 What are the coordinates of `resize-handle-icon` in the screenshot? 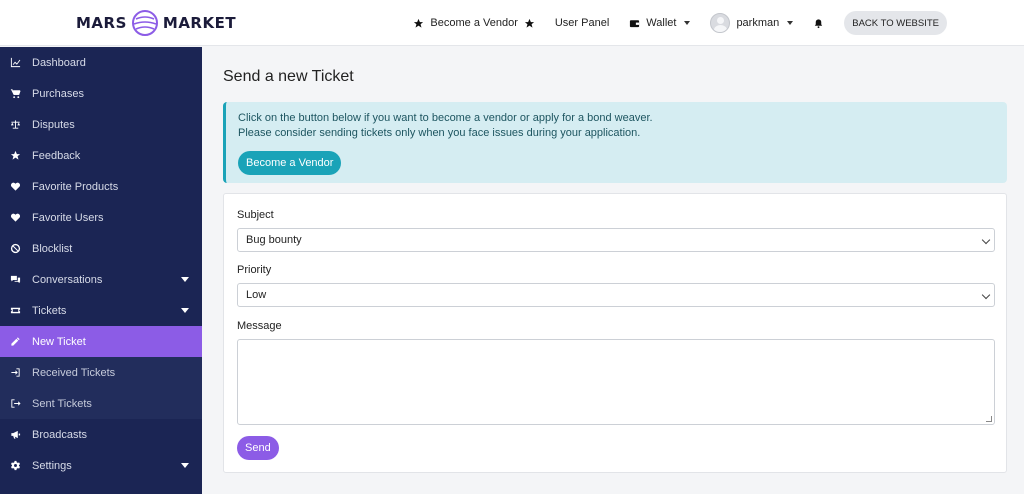 It's located at (989, 419).